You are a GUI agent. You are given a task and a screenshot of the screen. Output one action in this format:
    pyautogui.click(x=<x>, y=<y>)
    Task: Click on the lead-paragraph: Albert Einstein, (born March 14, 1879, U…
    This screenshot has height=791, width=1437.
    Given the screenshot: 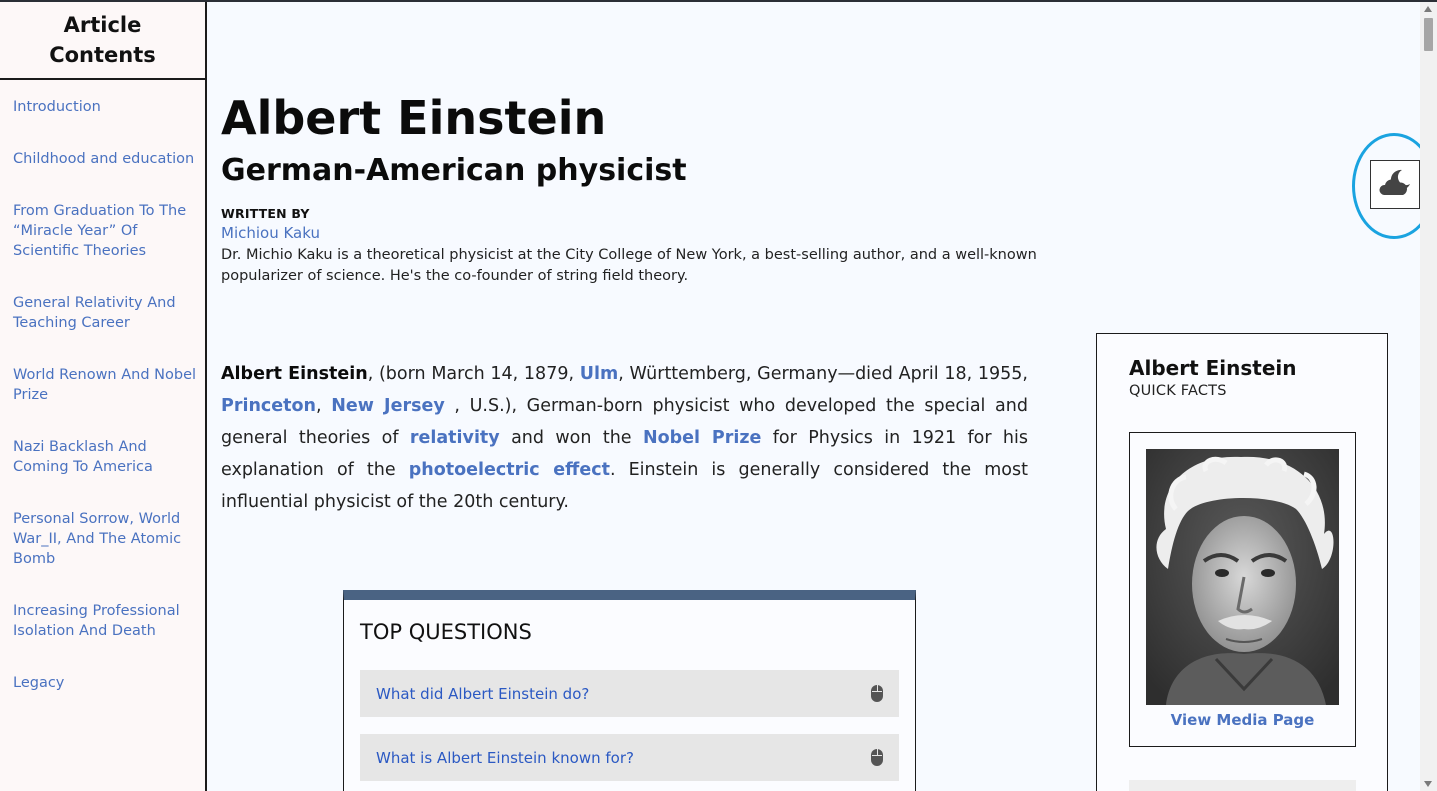 What is the action you would take?
    pyautogui.click(x=625, y=438)
    